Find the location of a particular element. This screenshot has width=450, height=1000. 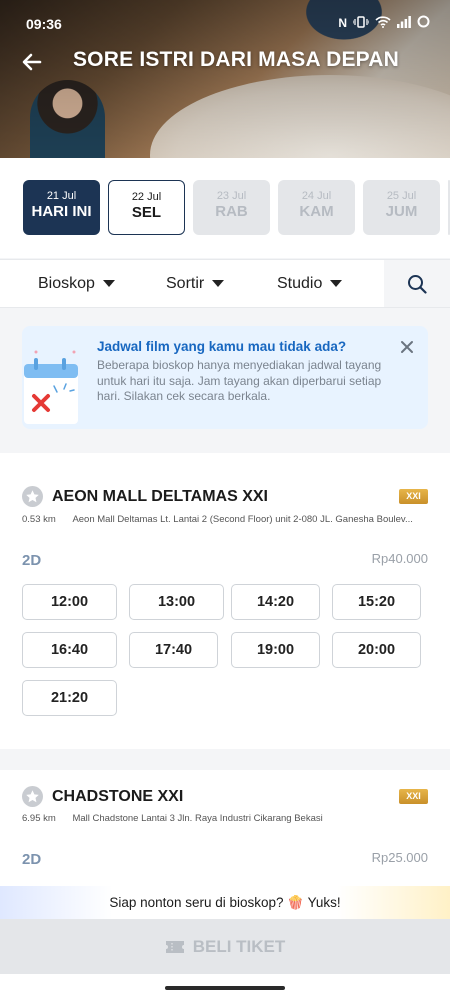

search-icon is located at coordinates (417, 284).